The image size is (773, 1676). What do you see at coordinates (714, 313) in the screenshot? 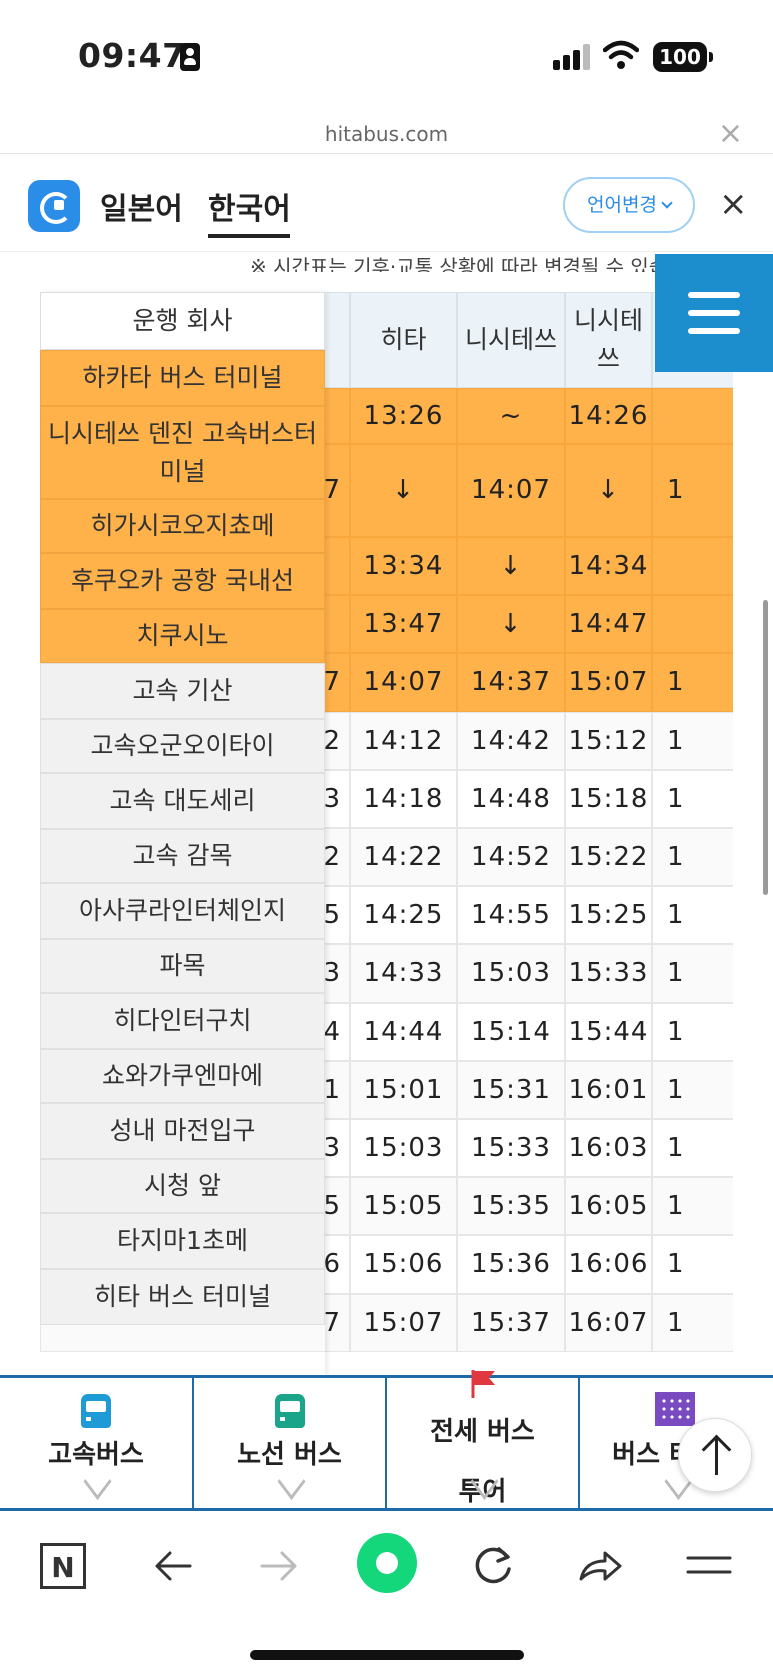
I see `menu-button` at bounding box center [714, 313].